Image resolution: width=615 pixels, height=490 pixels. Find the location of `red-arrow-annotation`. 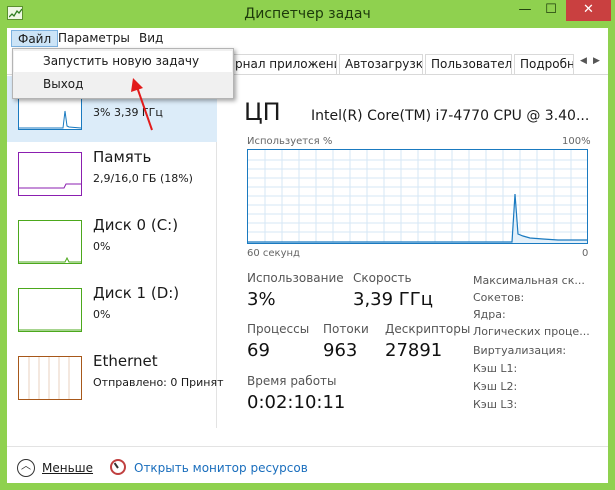

red-arrow-annotation is located at coordinates (142, 104).